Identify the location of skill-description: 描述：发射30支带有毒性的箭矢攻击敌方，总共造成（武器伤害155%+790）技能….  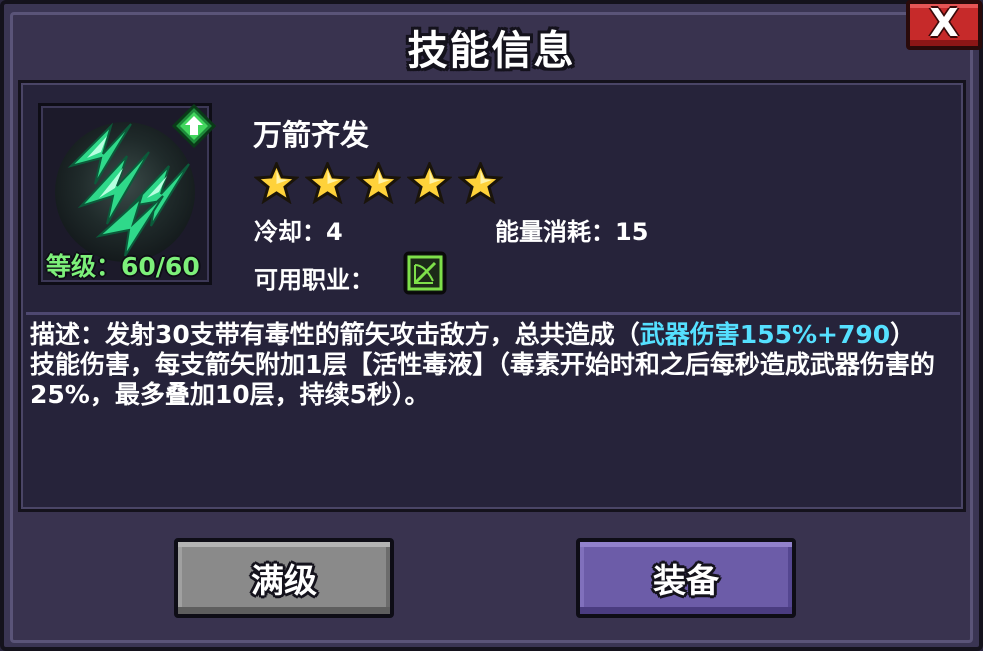
(482, 365).